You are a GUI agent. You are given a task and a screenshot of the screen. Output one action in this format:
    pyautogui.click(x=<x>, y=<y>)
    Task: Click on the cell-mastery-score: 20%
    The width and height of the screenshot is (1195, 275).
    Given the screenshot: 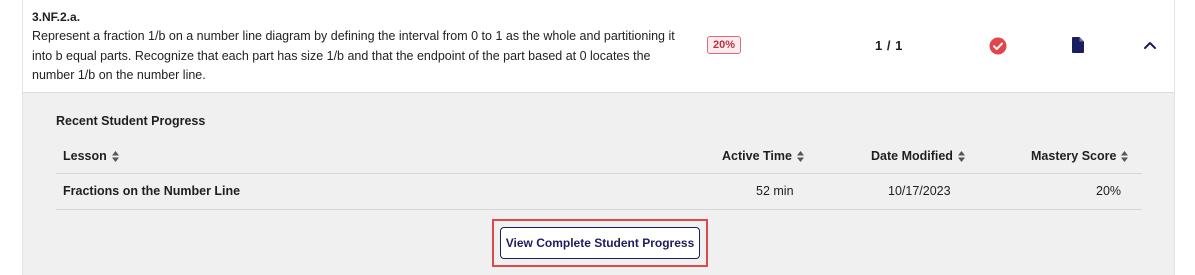 What is the action you would take?
    pyautogui.click(x=1109, y=191)
    